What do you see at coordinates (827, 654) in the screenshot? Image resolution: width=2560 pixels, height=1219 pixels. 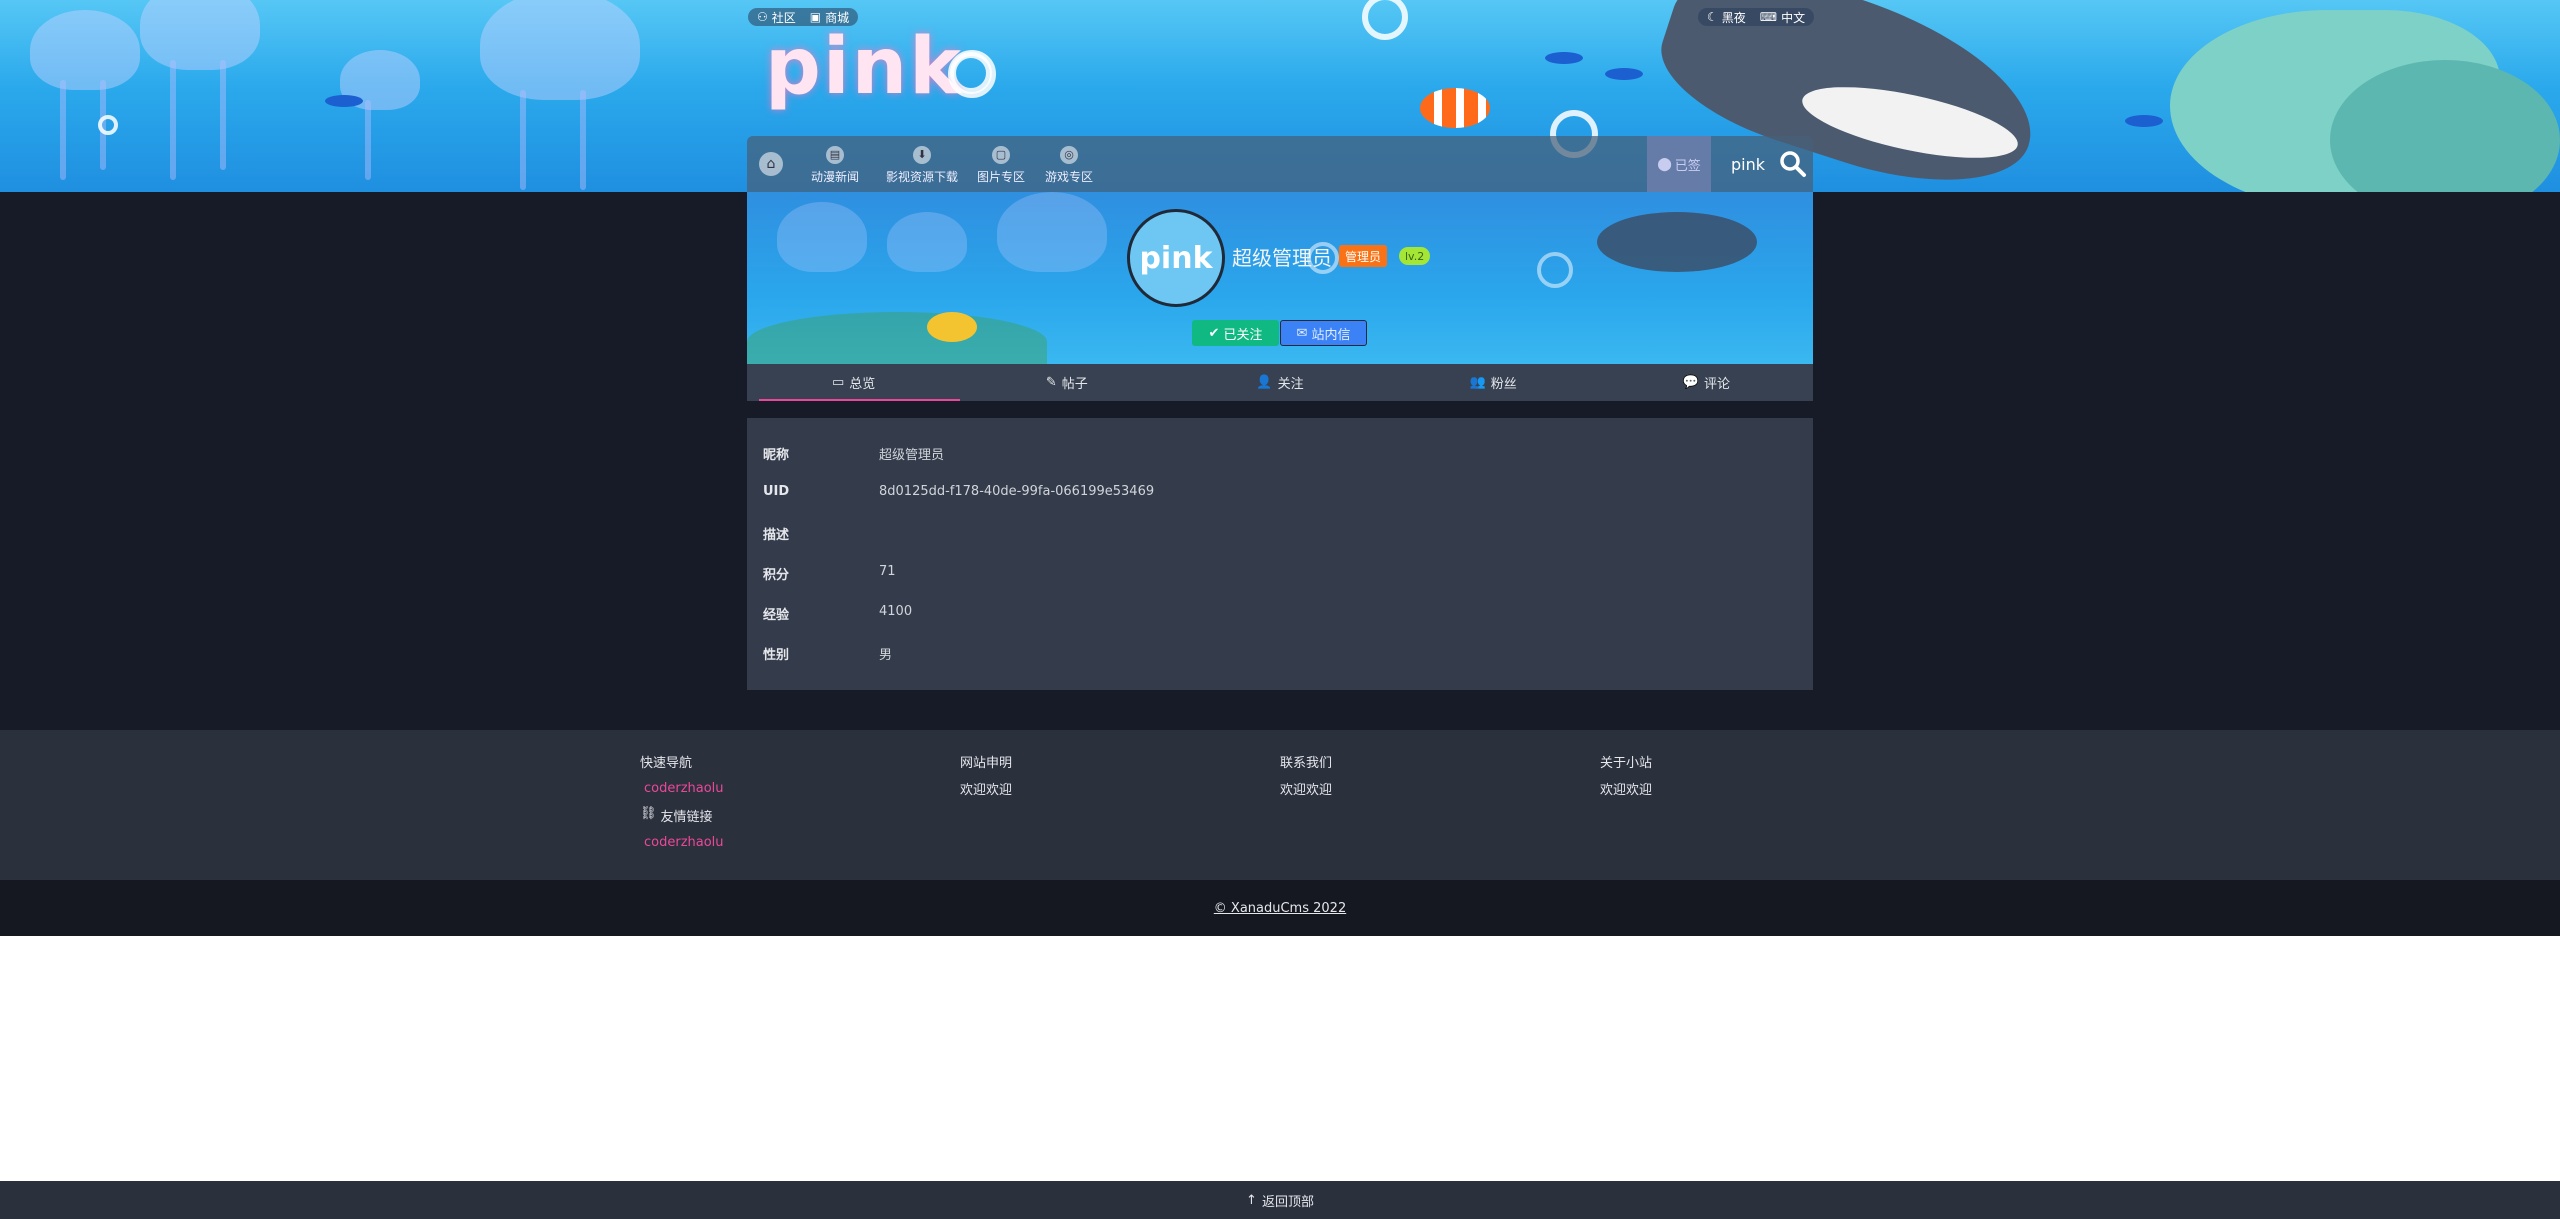 I see `info-row-gender: 性别 男` at bounding box center [827, 654].